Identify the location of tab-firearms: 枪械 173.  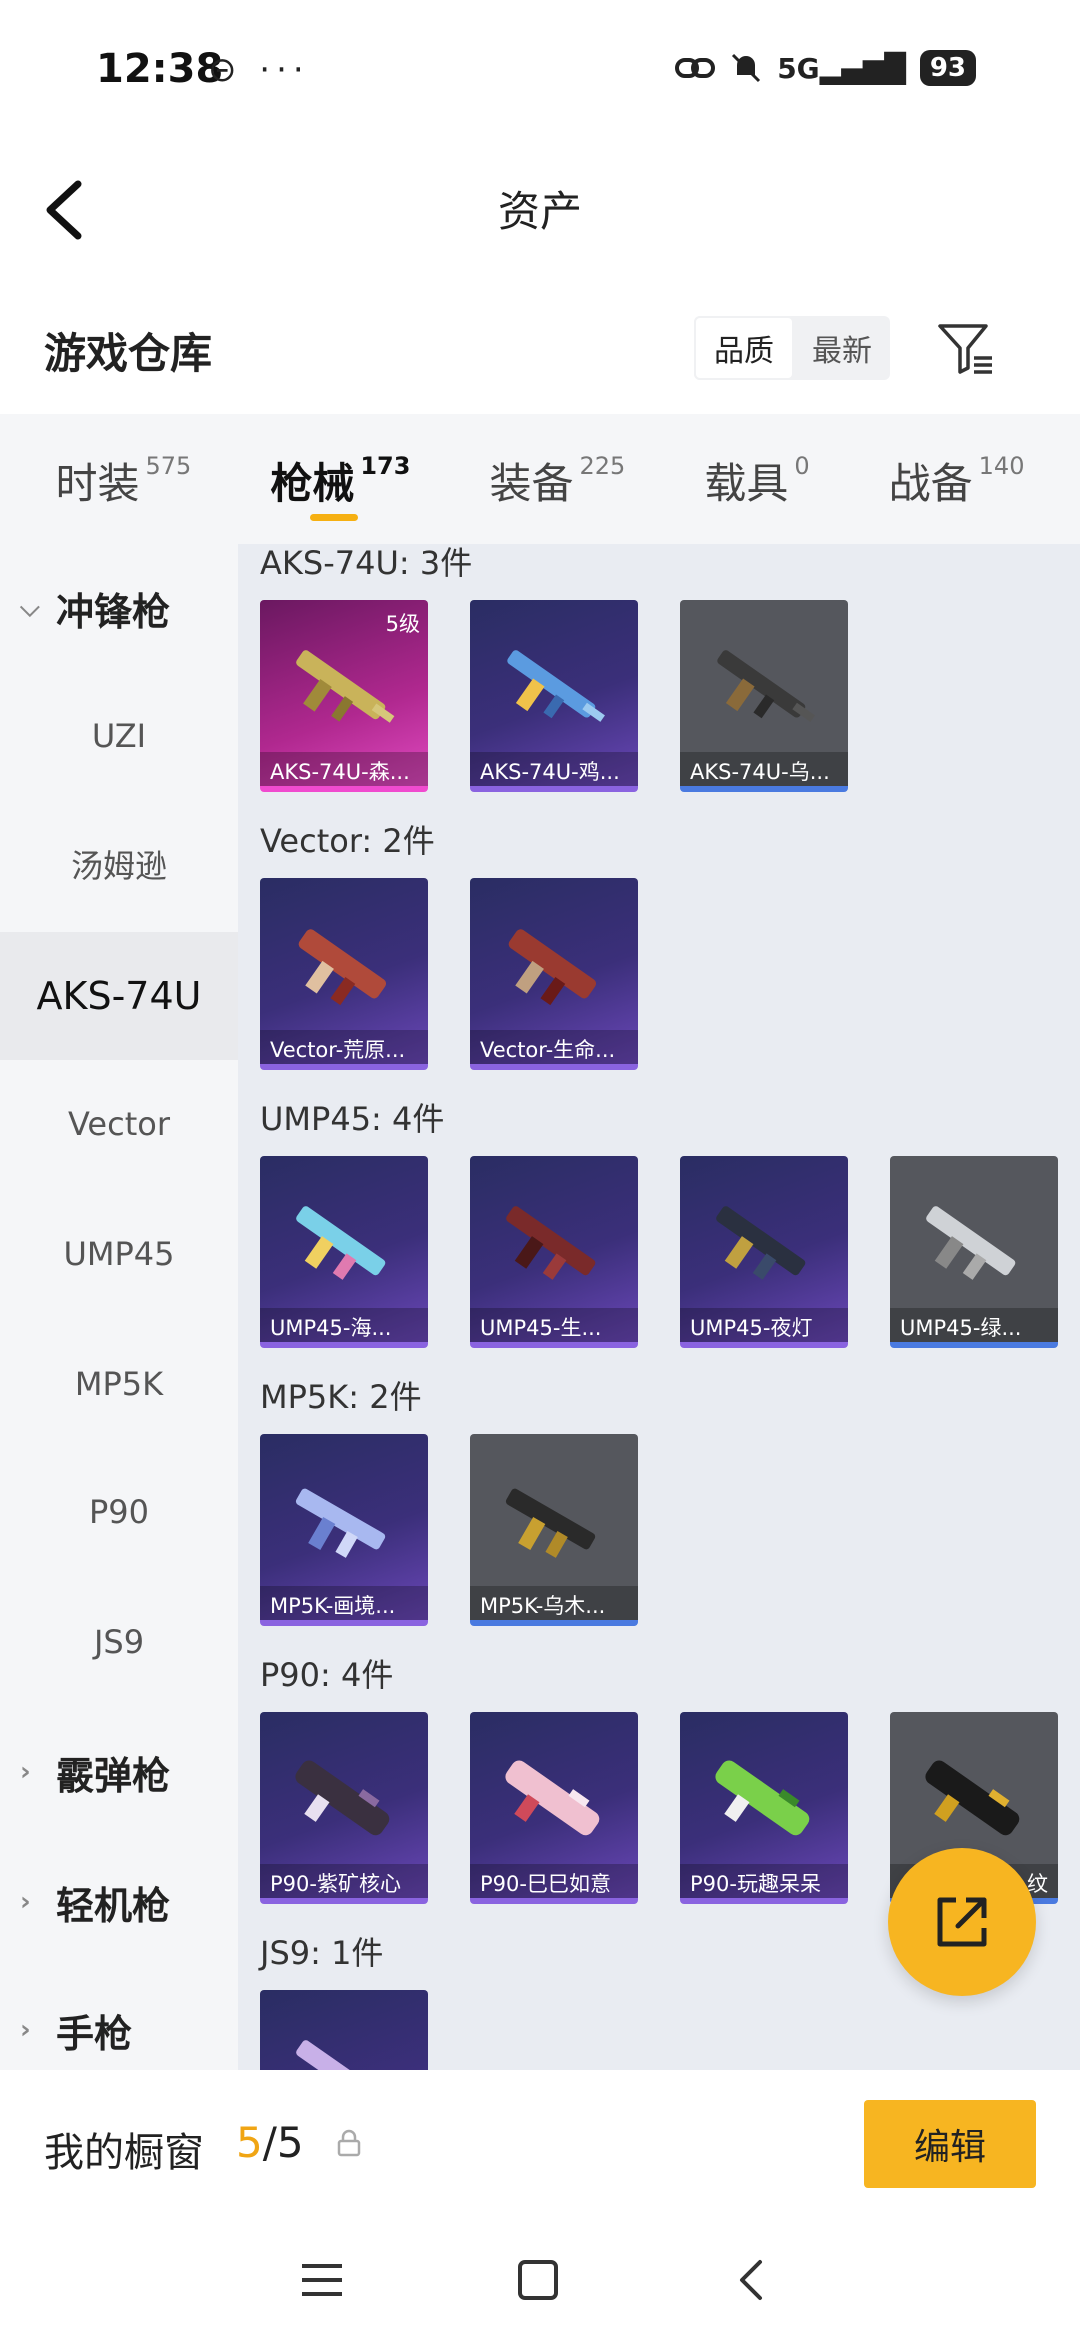
(340, 479).